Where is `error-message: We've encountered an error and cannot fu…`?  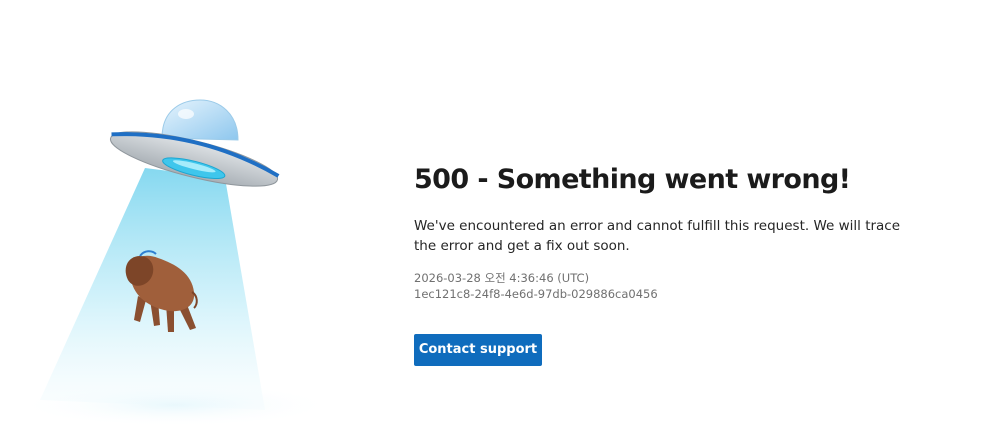 error-message: We've encountered an error and cannot fu… is located at coordinates (657, 236).